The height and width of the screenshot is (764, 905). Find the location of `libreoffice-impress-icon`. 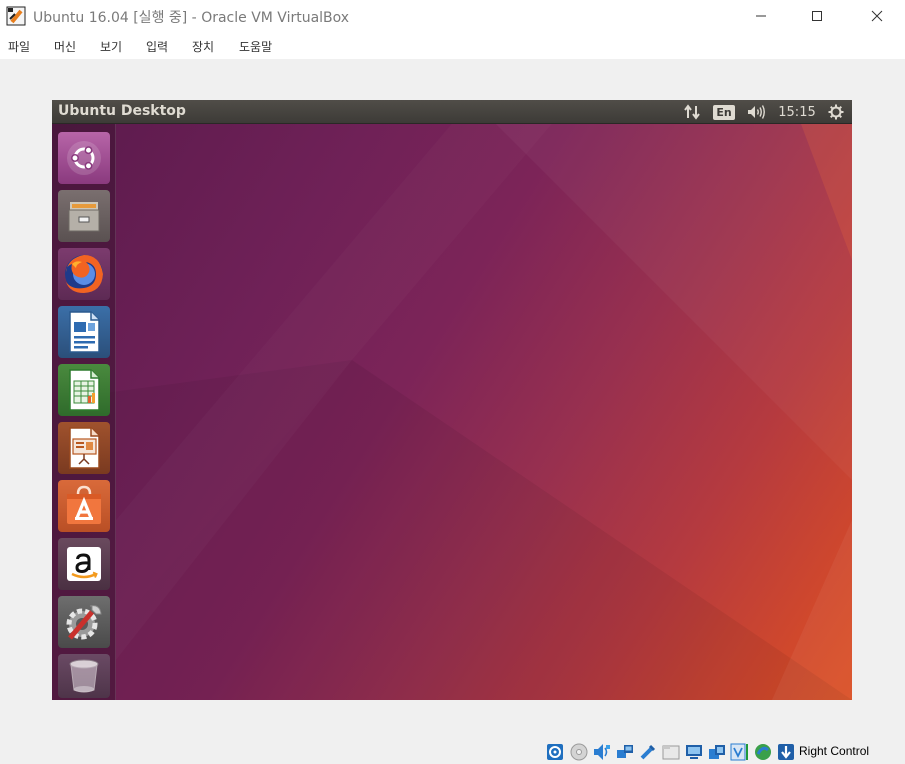

libreoffice-impress-icon is located at coordinates (84, 448).